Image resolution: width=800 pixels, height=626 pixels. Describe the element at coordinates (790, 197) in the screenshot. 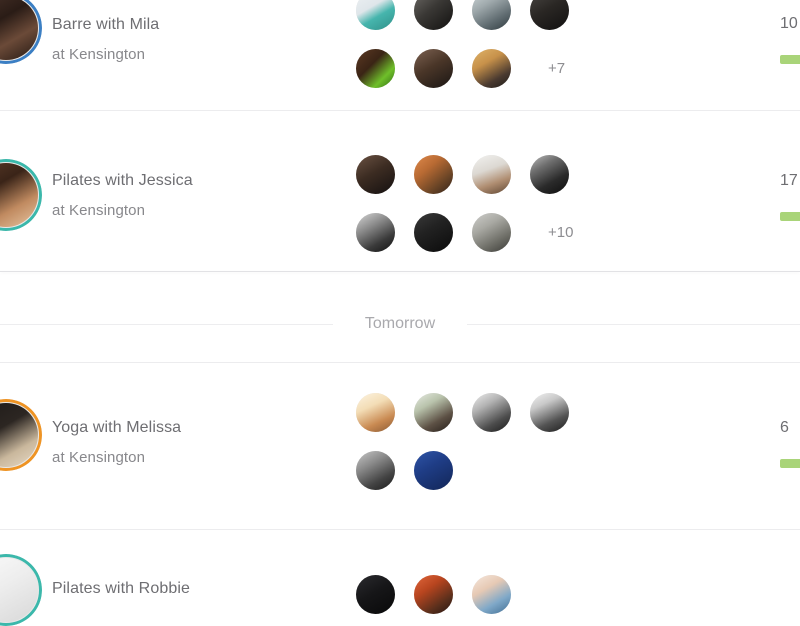

I see `class-meta: 17` at that location.